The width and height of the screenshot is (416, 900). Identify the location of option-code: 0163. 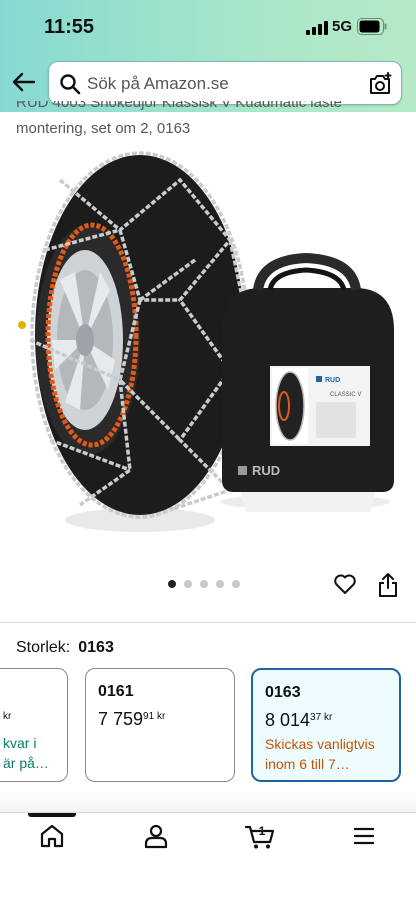
(283, 692).